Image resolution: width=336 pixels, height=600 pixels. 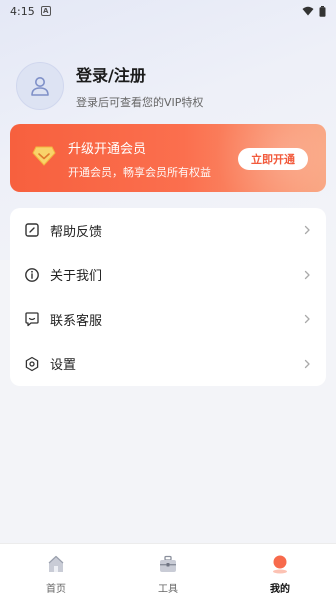 What do you see at coordinates (32, 319) in the screenshot?
I see `chat-icon` at bounding box center [32, 319].